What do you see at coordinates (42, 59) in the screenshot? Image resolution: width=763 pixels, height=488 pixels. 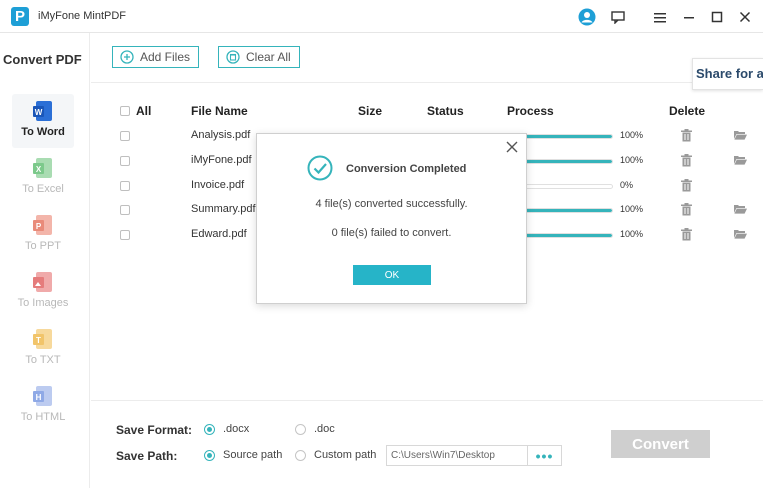 I see `sidebar-title: Convert PDF` at bounding box center [42, 59].